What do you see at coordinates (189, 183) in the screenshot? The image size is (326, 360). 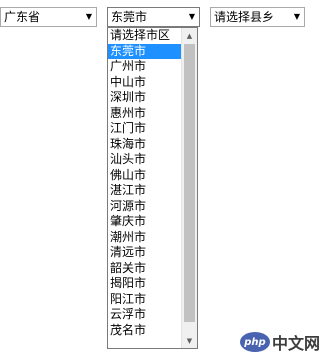 I see `scroll-thumb` at bounding box center [189, 183].